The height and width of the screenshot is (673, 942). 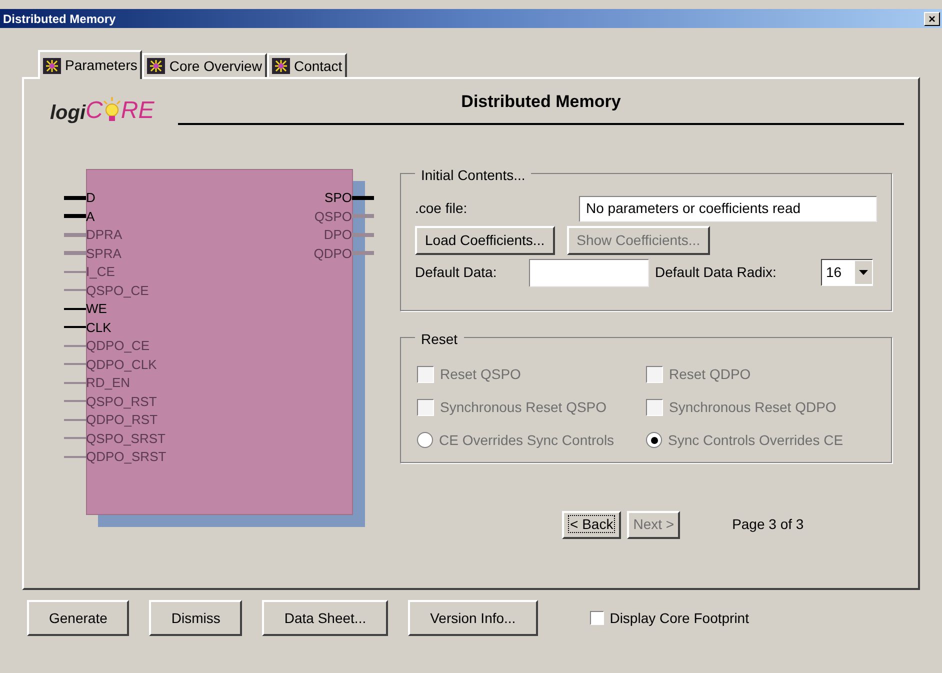 I want to click on pin-label: QSPO_SRST, so click(x=126, y=438).